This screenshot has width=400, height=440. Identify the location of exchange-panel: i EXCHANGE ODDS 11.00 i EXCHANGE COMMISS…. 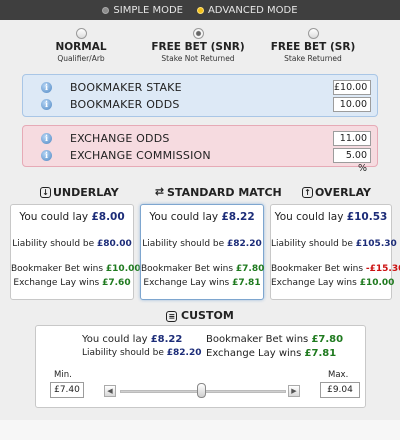
(200, 149).